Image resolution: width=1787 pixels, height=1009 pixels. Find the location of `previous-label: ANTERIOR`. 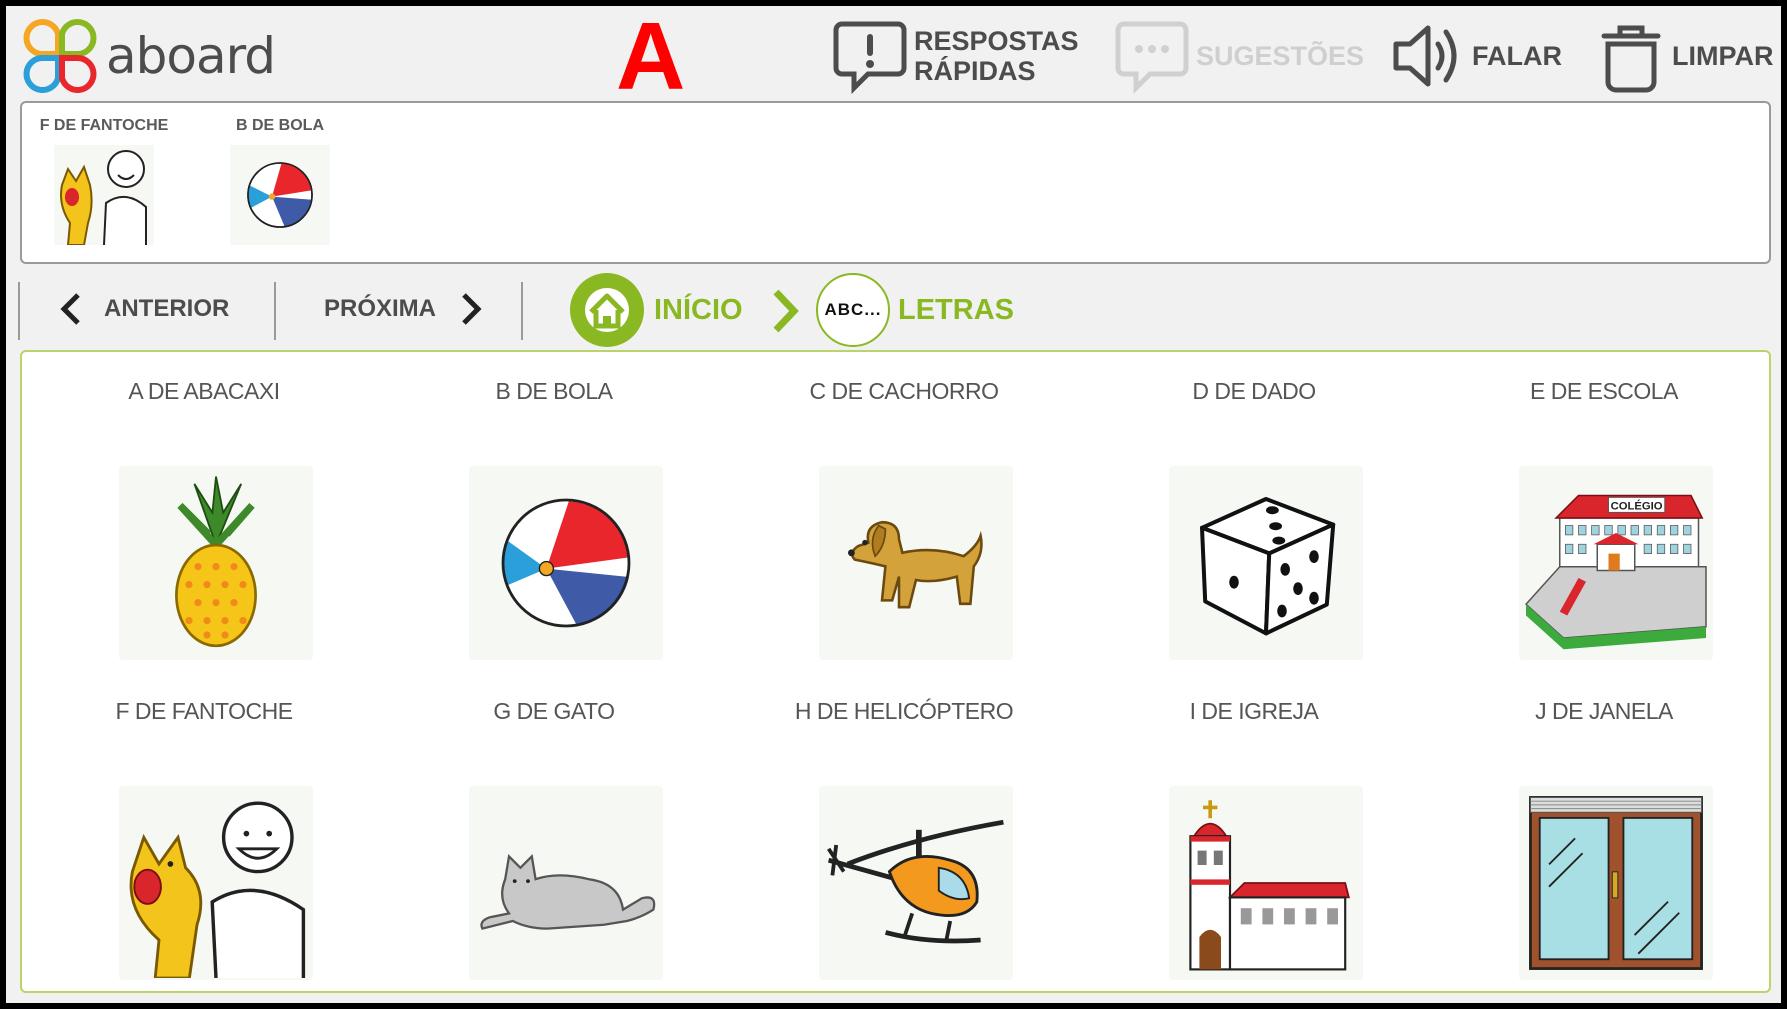

previous-label: ANTERIOR is located at coordinates (167, 308).